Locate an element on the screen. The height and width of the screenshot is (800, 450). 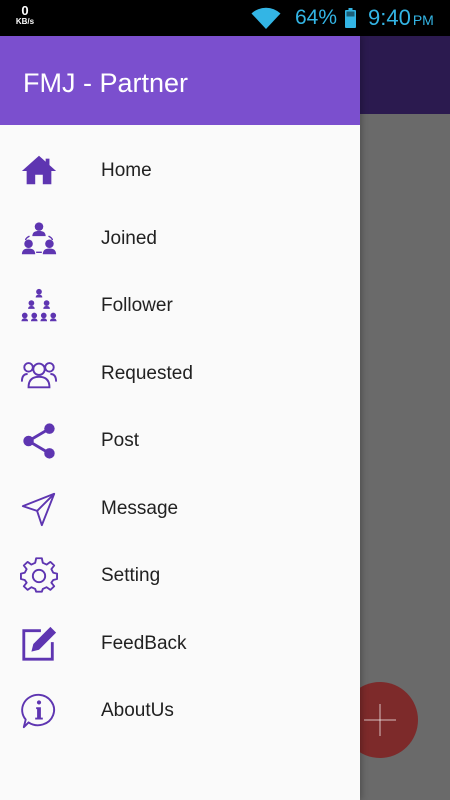
follower-tree-icon is located at coordinates (39, 306).